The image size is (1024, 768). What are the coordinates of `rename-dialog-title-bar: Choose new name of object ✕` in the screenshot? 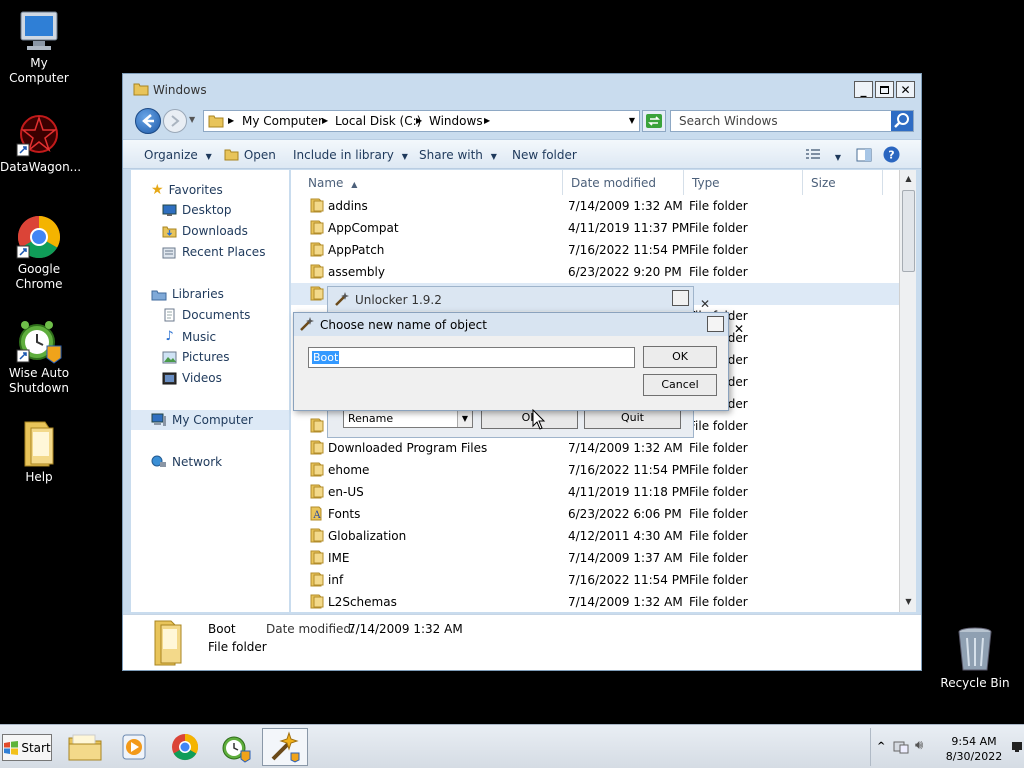 It's located at (519, 324).